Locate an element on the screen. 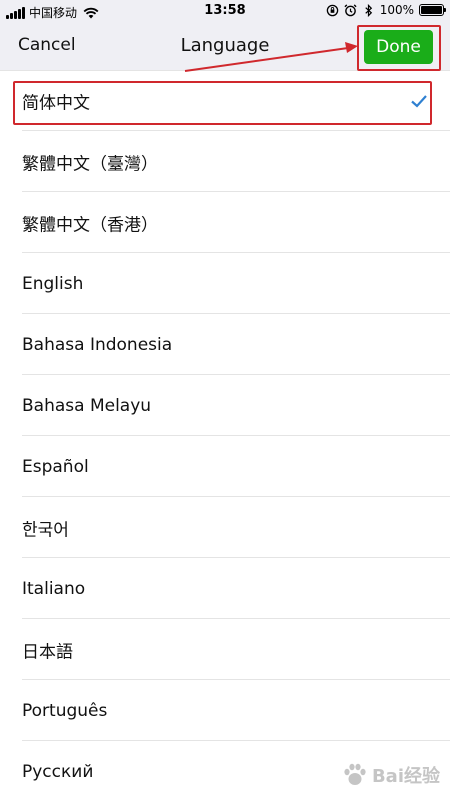 The height and width of the screenshot is (800, 450). language-option-label: 繁體中文（臺灣） is located at coordinates (90, 164).